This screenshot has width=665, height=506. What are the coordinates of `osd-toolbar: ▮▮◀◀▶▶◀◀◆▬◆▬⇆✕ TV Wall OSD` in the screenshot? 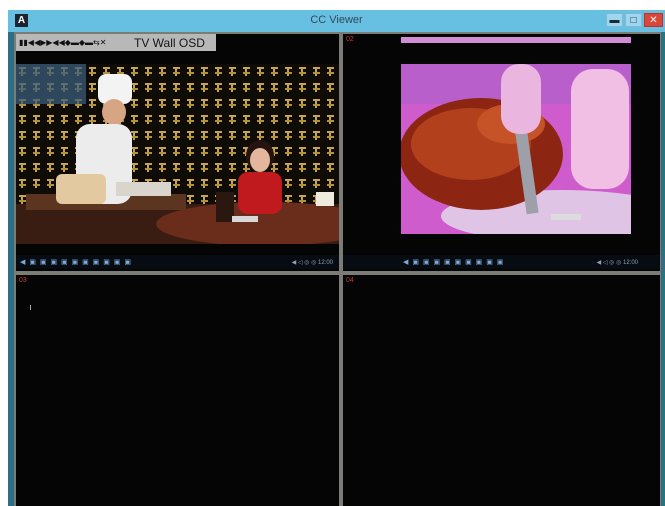 It's located at (116, 42).